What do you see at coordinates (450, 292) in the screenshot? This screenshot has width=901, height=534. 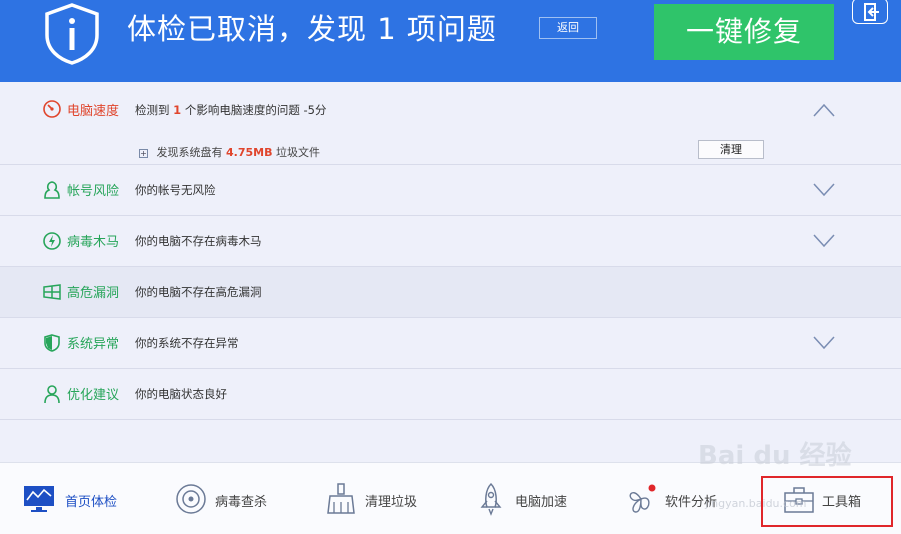 I see `list-item-vulnerability: 高危漏洞 你的电脑不存在高危漏洞` at bounding box center [450, 292].